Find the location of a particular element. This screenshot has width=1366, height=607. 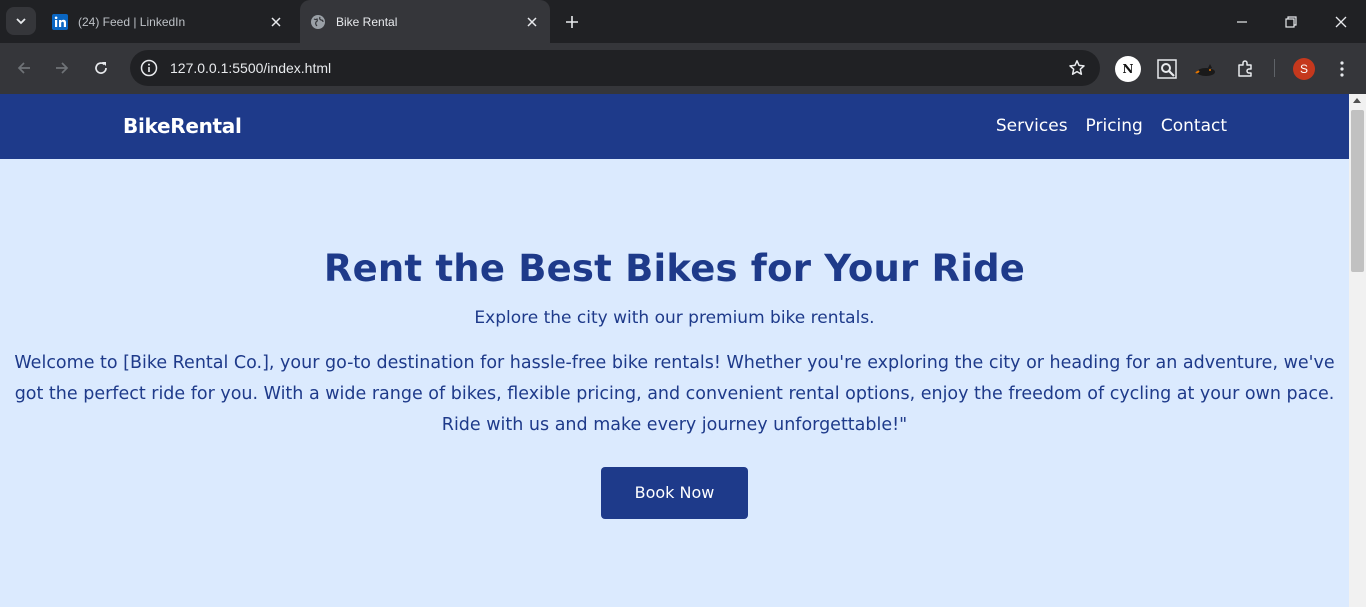

reload-icon is located at coordinates (101, 68).